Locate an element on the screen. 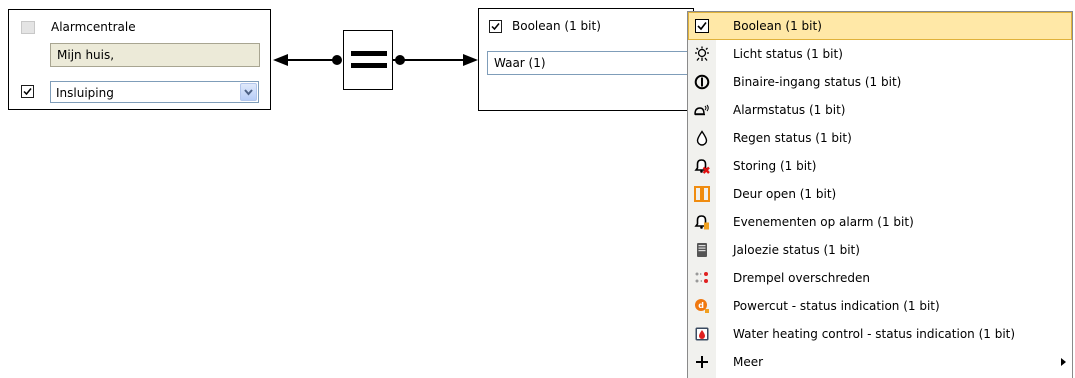 The image size is (1075, 378). menu-item-label: Powercut - status indication (1 bit) is located at coordinates (836, 306).